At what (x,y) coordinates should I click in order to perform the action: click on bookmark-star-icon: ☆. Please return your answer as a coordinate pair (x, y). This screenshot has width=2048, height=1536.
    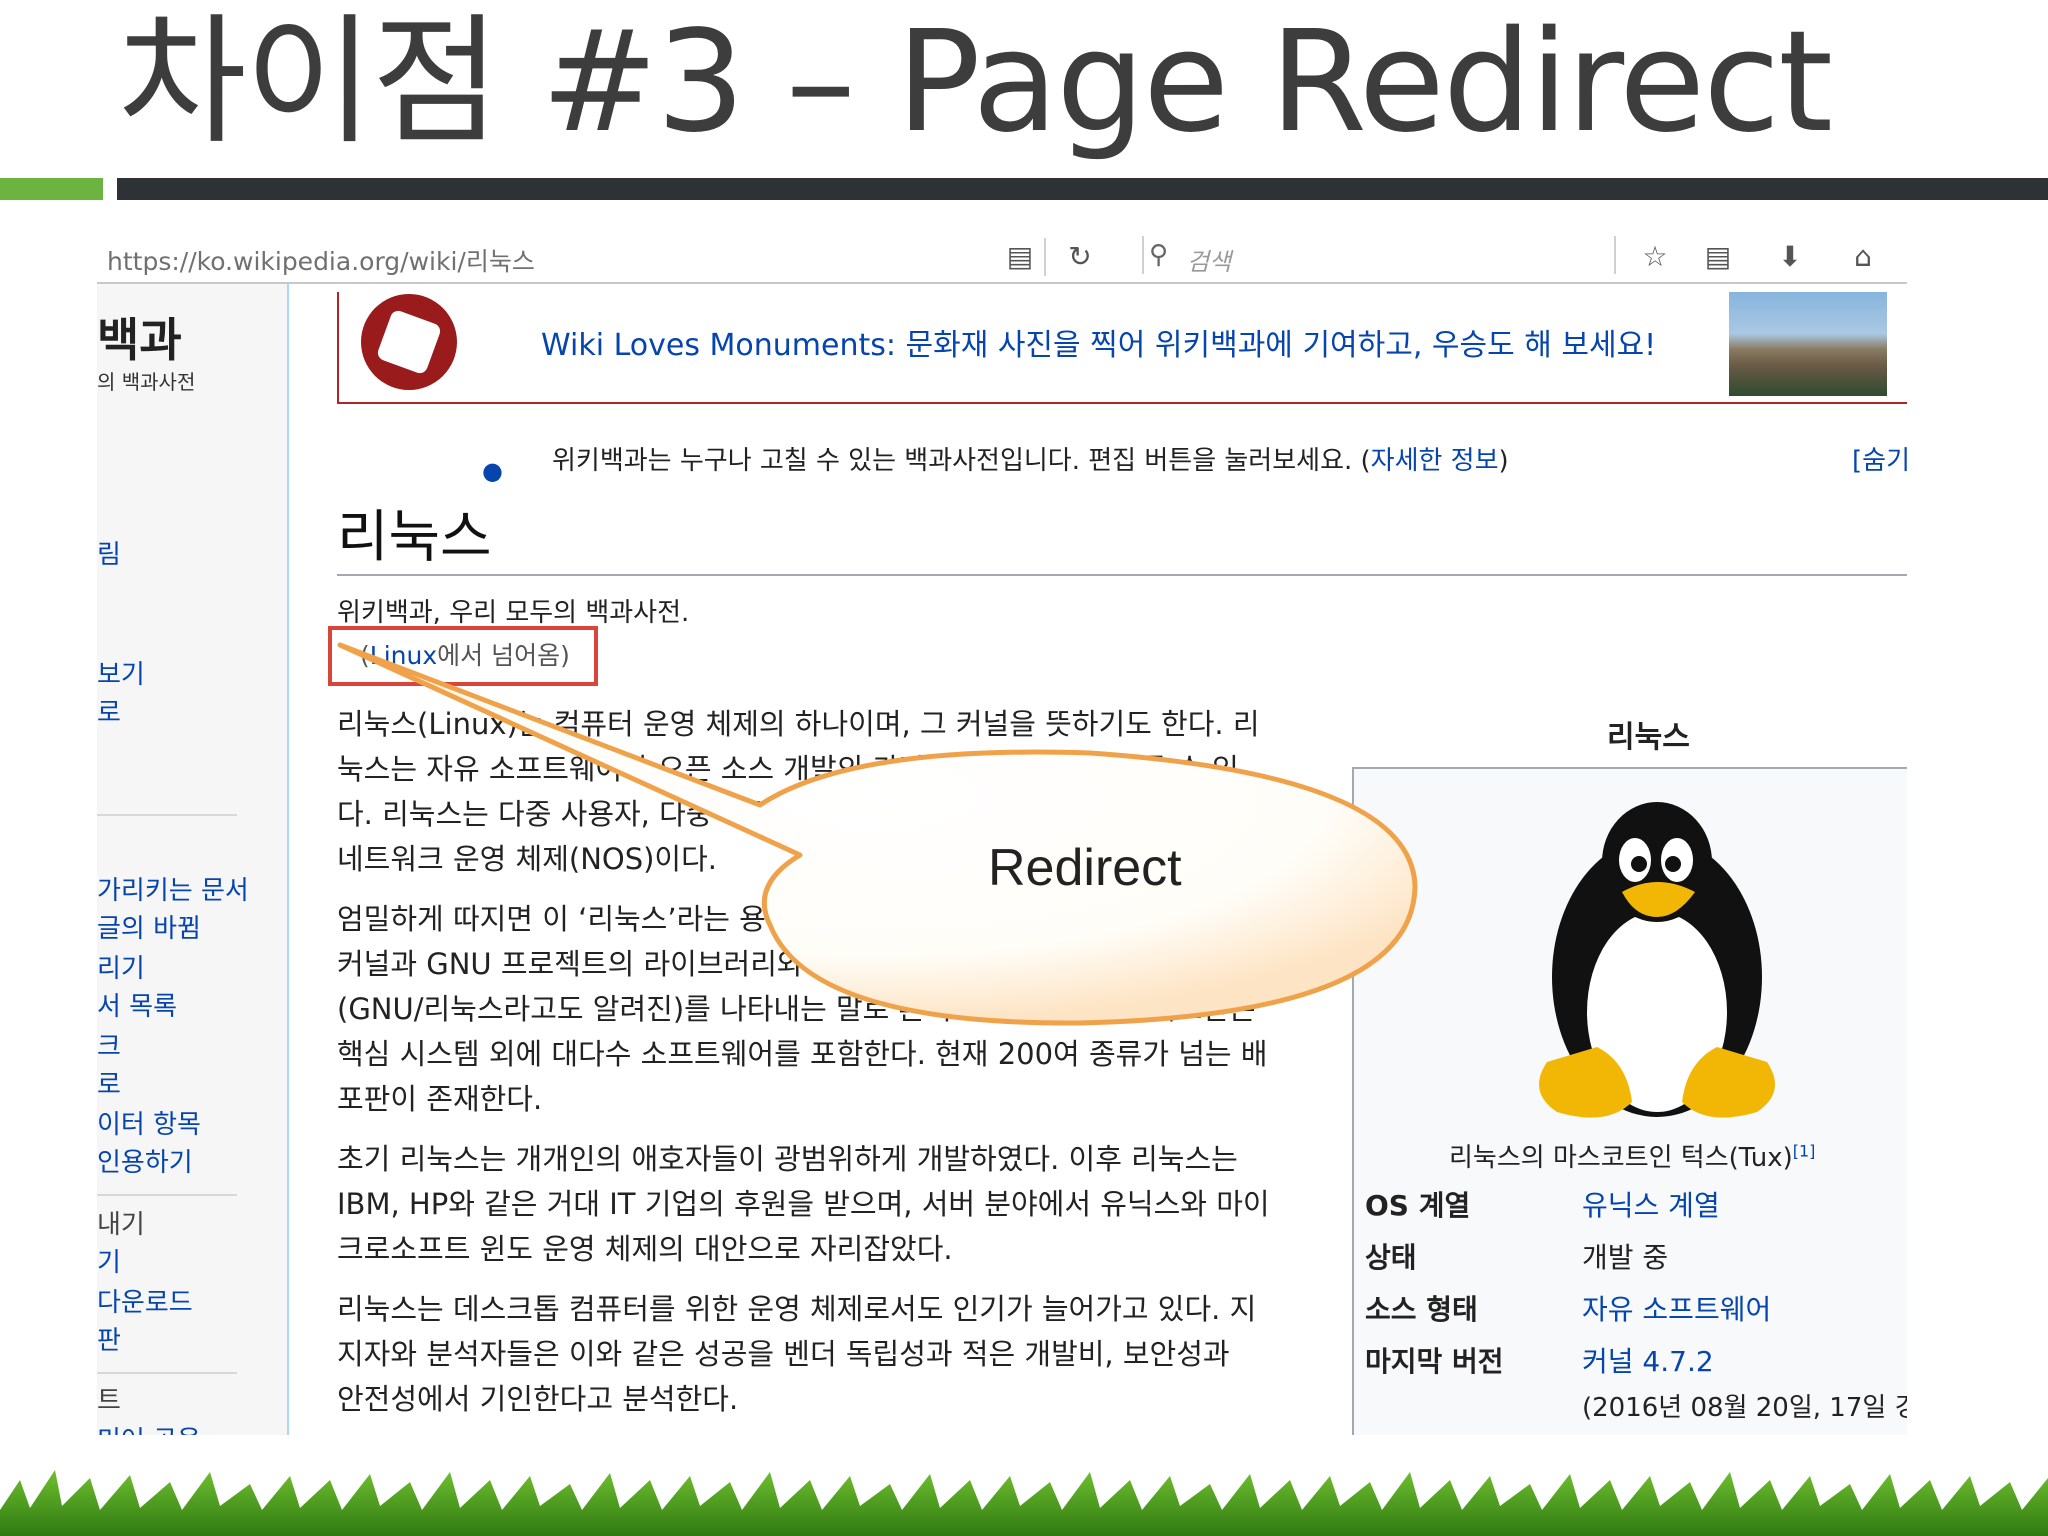
    Looking at the image, I should click on (1655, 257).